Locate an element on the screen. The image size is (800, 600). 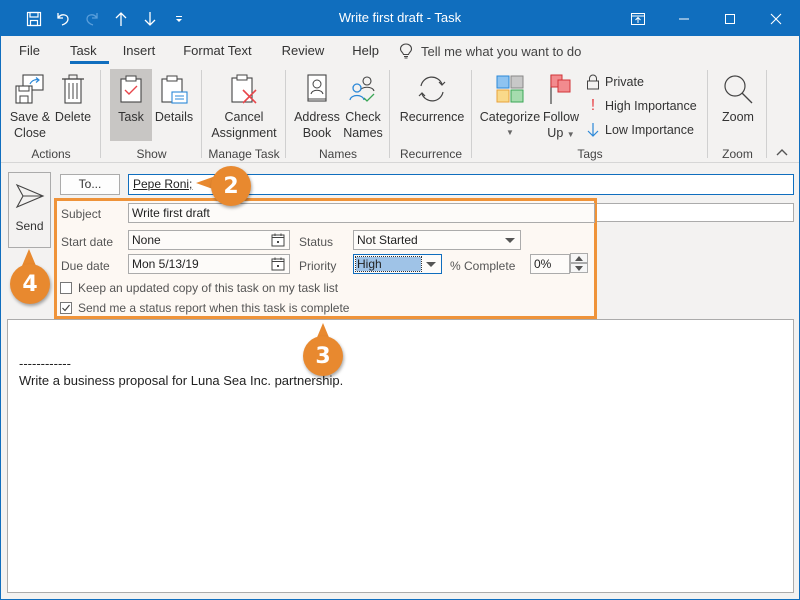
magnifier-icon is located at coordinates (738, 89).